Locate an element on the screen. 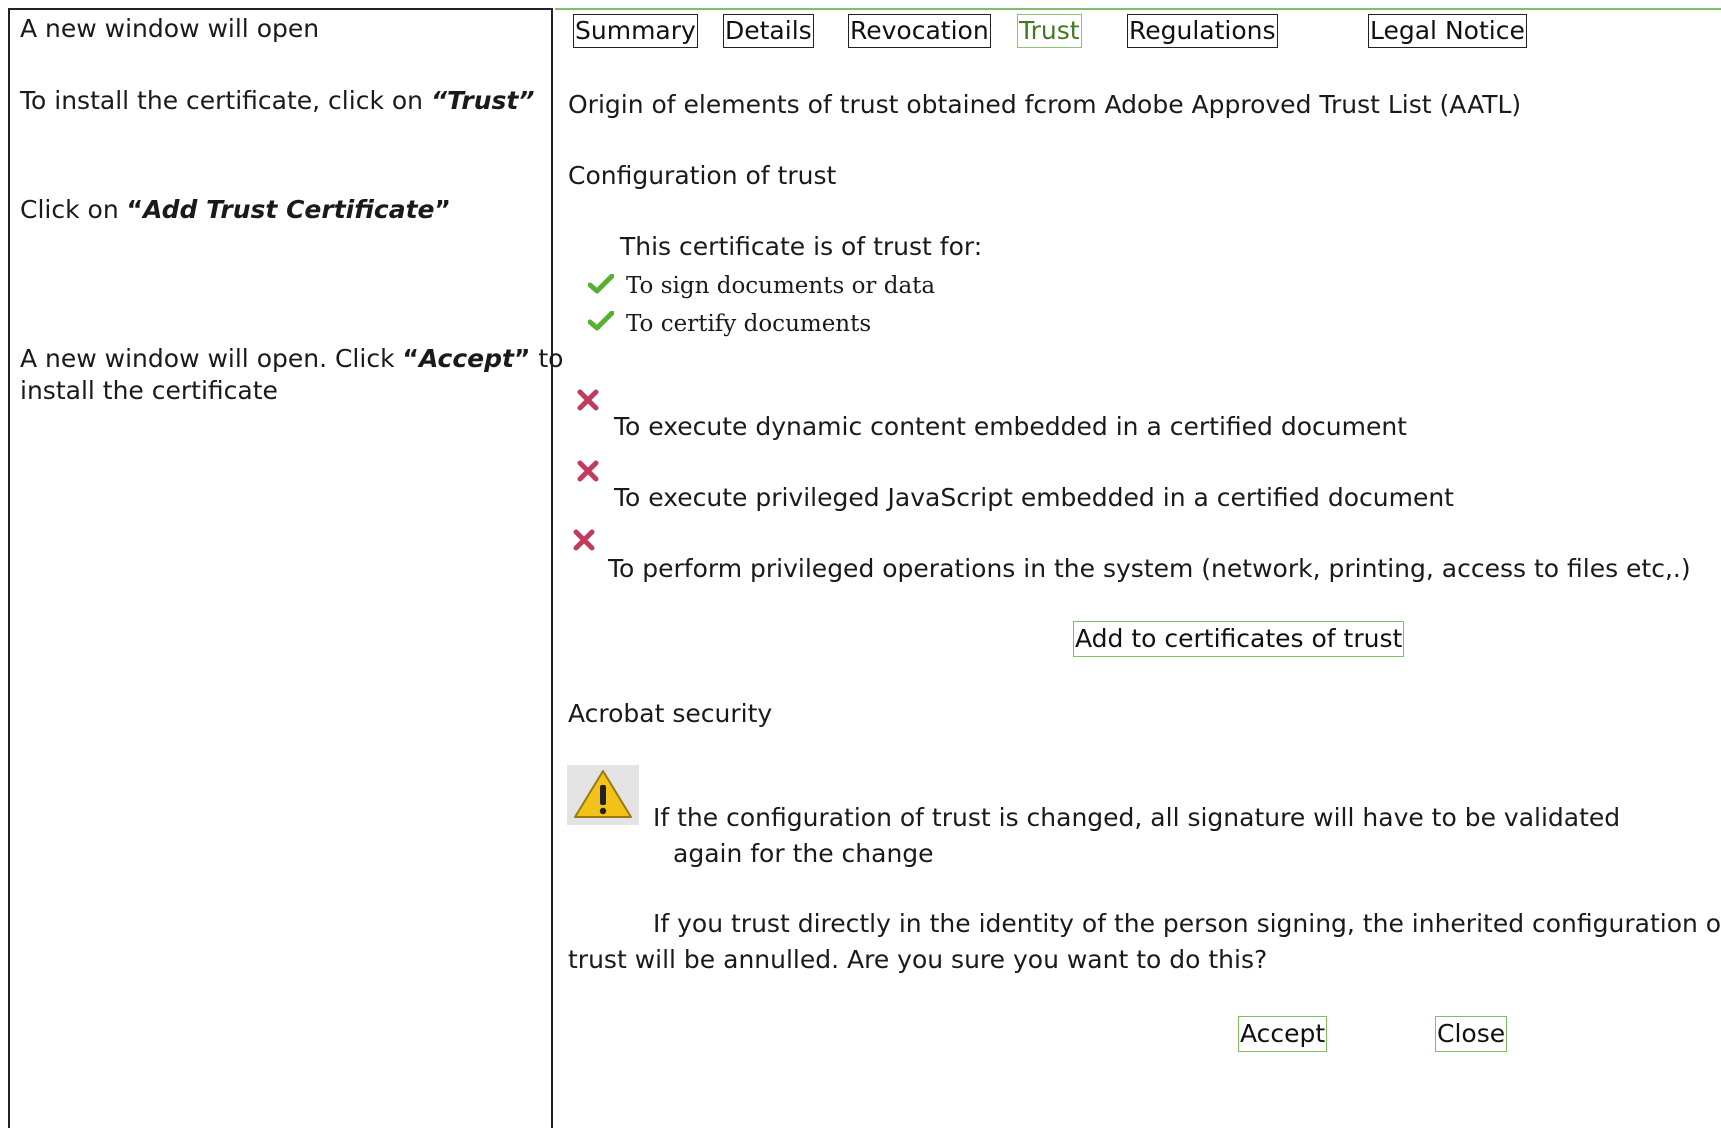 The image size is (1721, 1128). tab-legal-notice: Legal Notice is located at coordinates (1447, 31).